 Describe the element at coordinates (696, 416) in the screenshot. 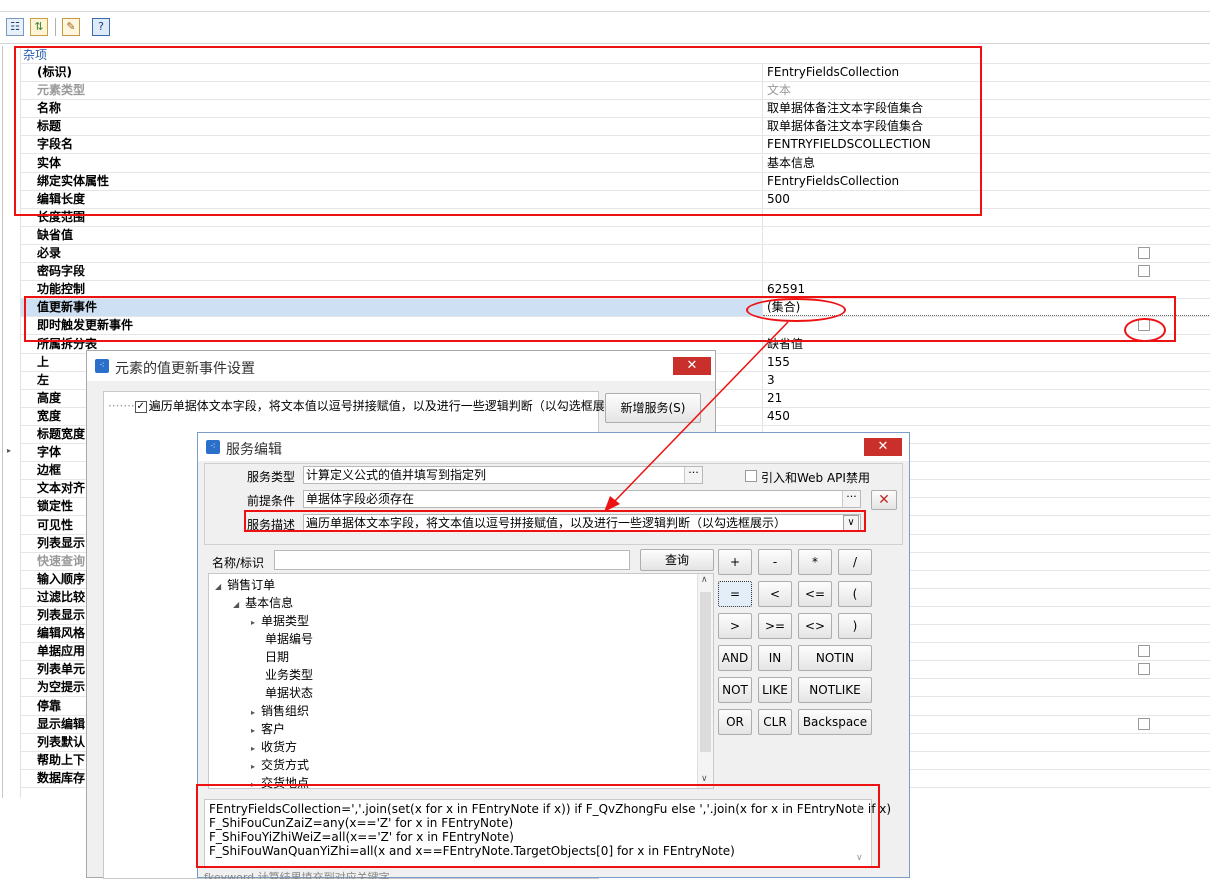

I see `annotation-arrow` at that location.